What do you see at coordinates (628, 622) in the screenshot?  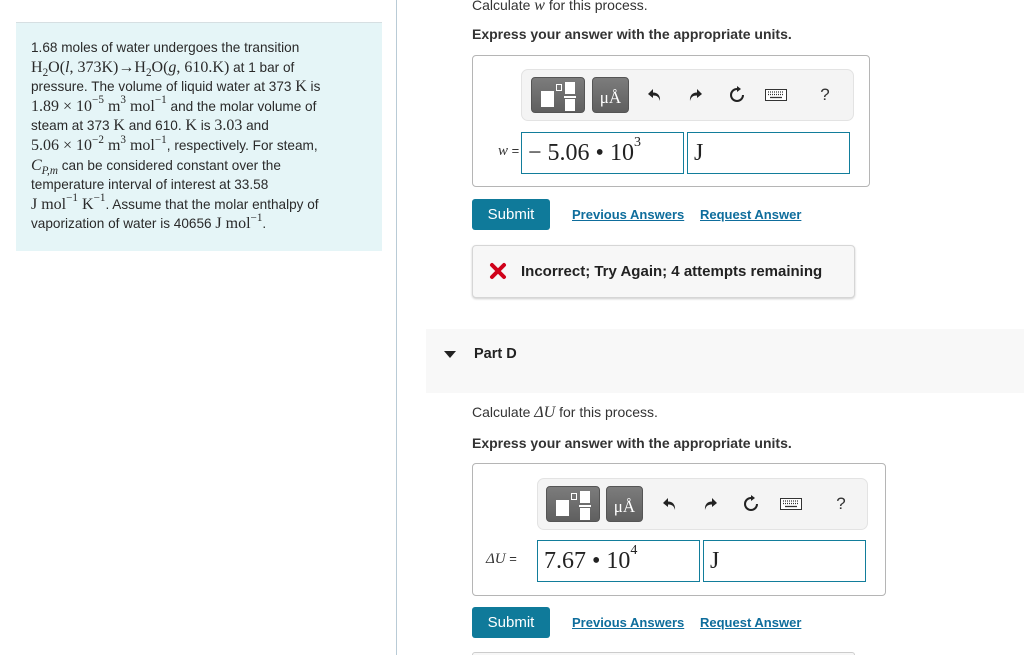 I see `part-d-previous-answers-link: Previous Answers` at bounding box center [628, 622].